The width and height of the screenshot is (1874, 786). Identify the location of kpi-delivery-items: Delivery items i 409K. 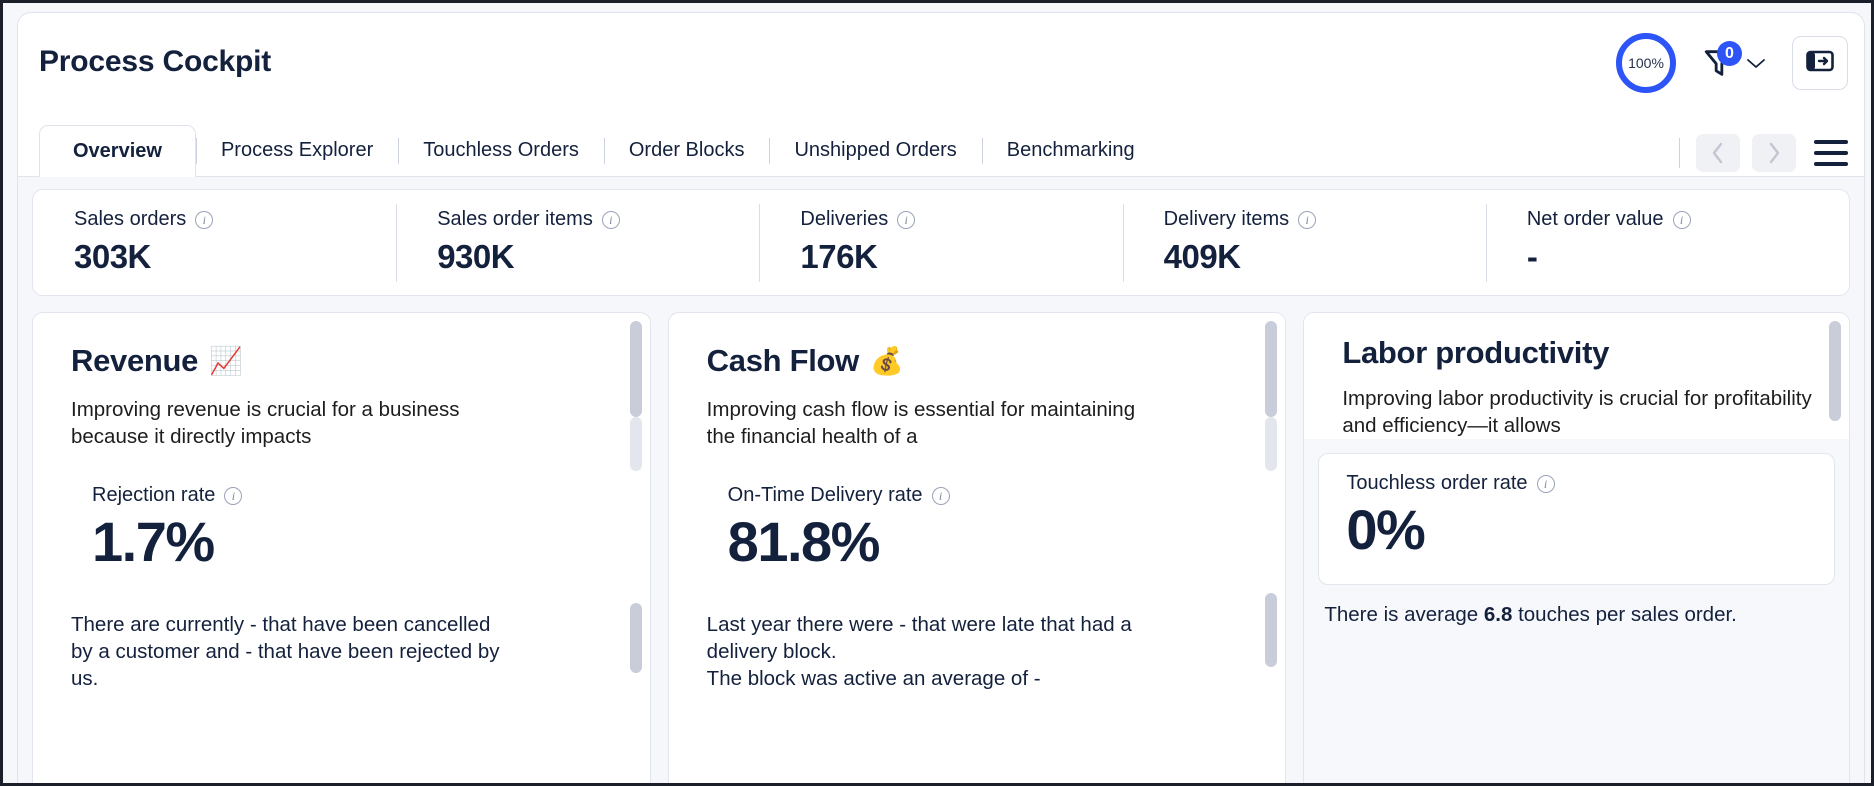
(1304, 242).